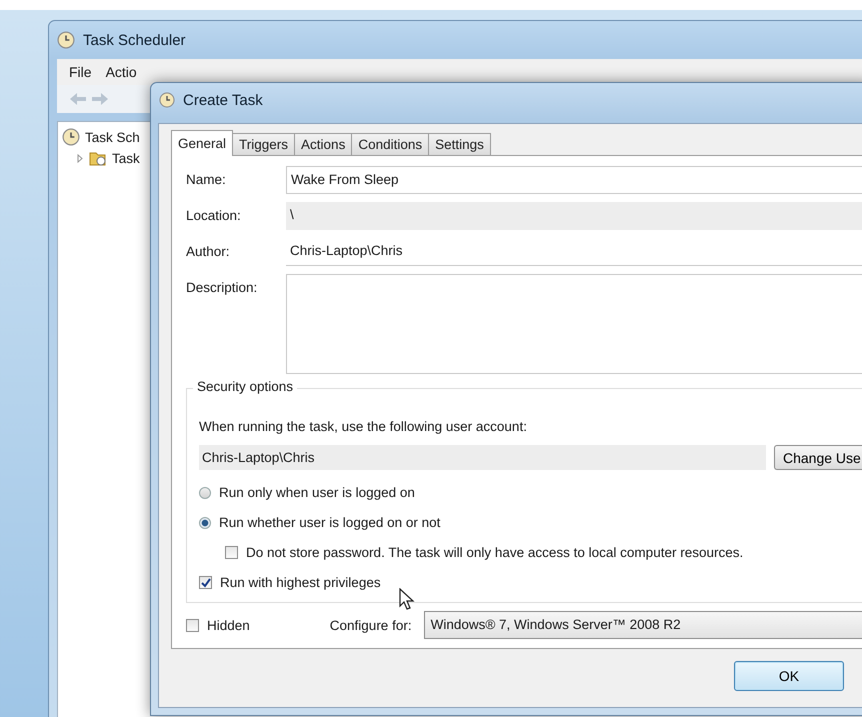  I want to click on description-field, so click(574, 324).